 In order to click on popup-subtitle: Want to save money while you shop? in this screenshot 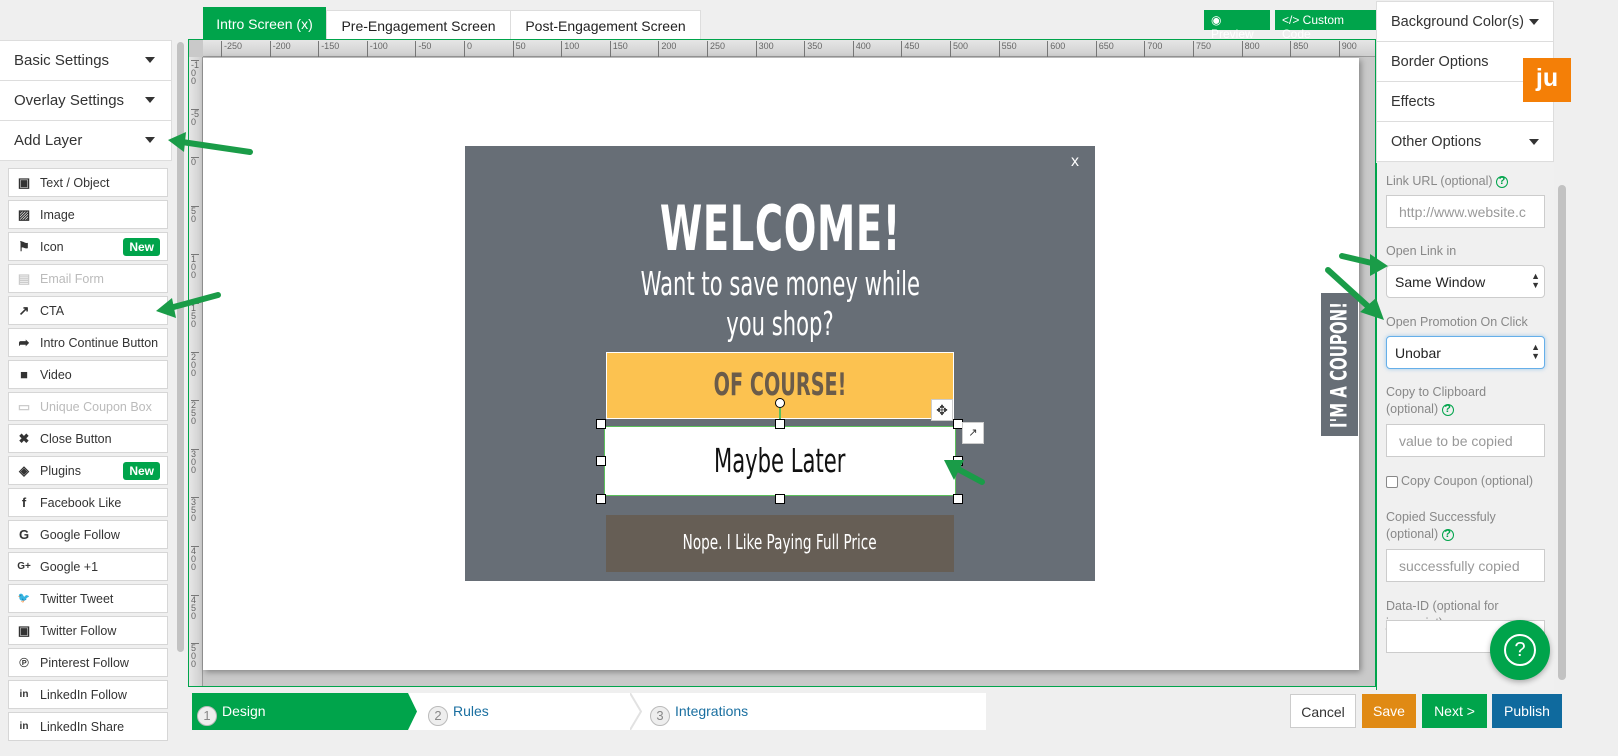, I will do `click(780, 304)`.